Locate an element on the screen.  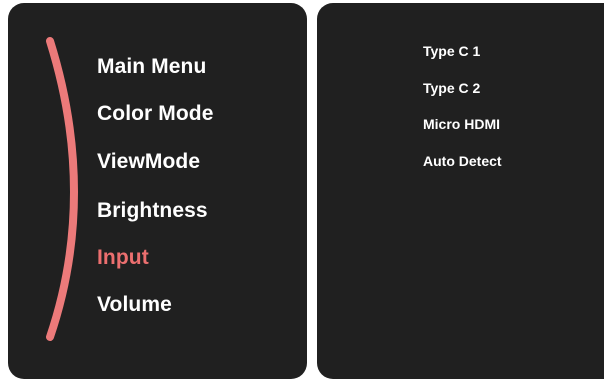
menu-item-volume: Volume is located at coordinates (134, 305).